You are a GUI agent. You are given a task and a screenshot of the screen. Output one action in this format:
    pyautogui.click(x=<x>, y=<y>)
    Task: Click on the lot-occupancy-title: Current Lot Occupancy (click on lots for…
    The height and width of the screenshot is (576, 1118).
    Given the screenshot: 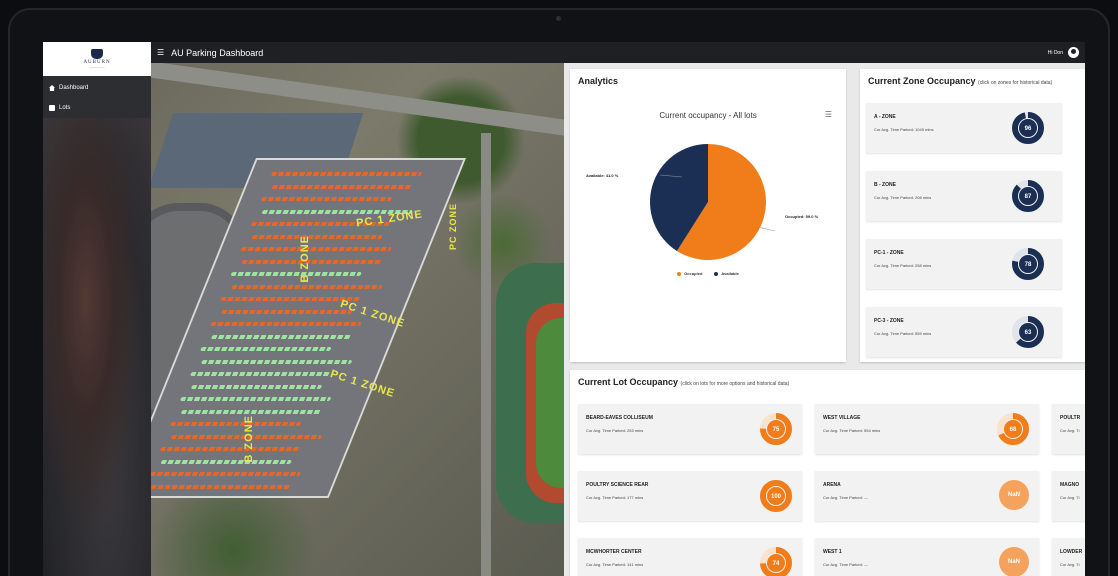 What is the action you would take?
    pyautogui.click(x=827, y=382)
    